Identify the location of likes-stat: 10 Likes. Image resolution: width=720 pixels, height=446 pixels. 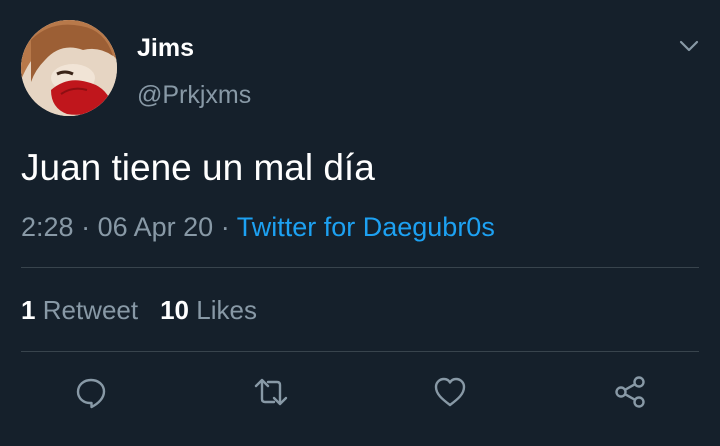
(208, 310).